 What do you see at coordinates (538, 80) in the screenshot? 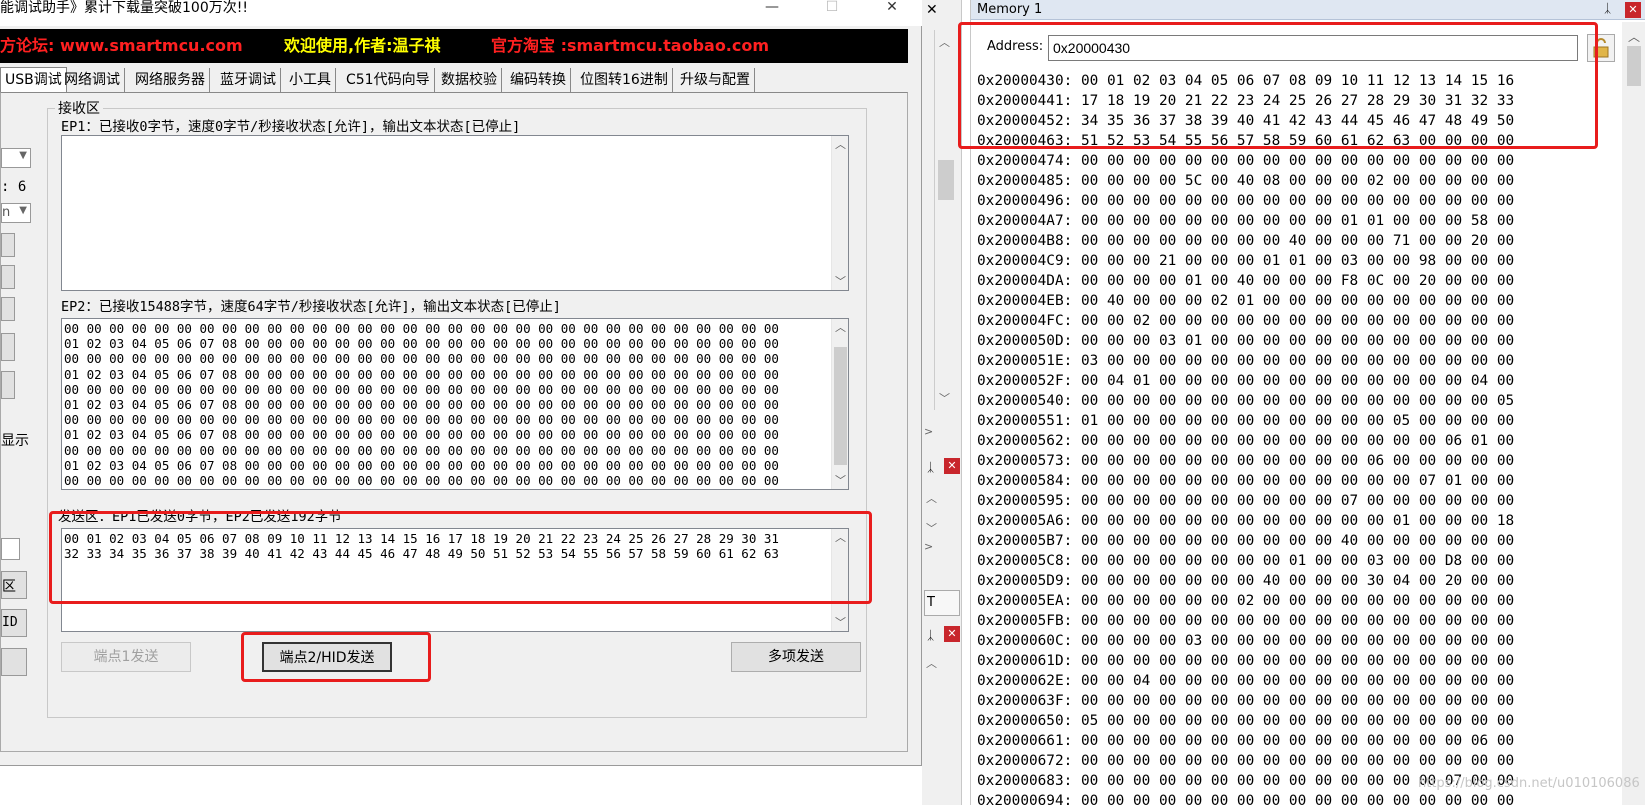
I see `tab-encoding: 编码转换` at bounding box center [538, 80].